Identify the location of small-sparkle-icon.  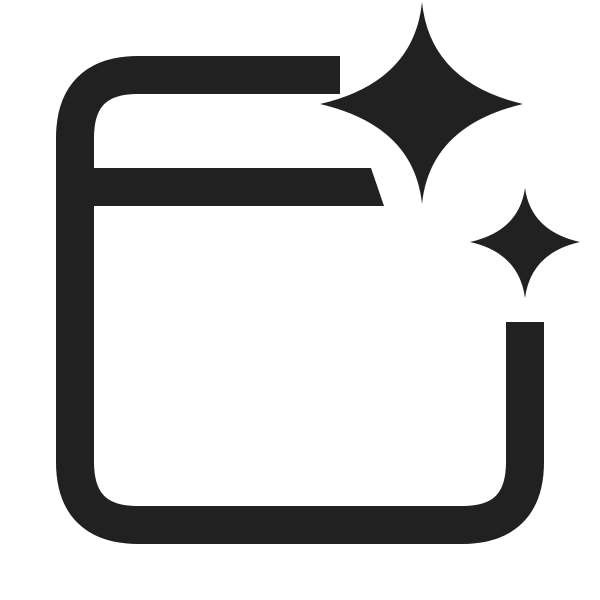
(525, 243).